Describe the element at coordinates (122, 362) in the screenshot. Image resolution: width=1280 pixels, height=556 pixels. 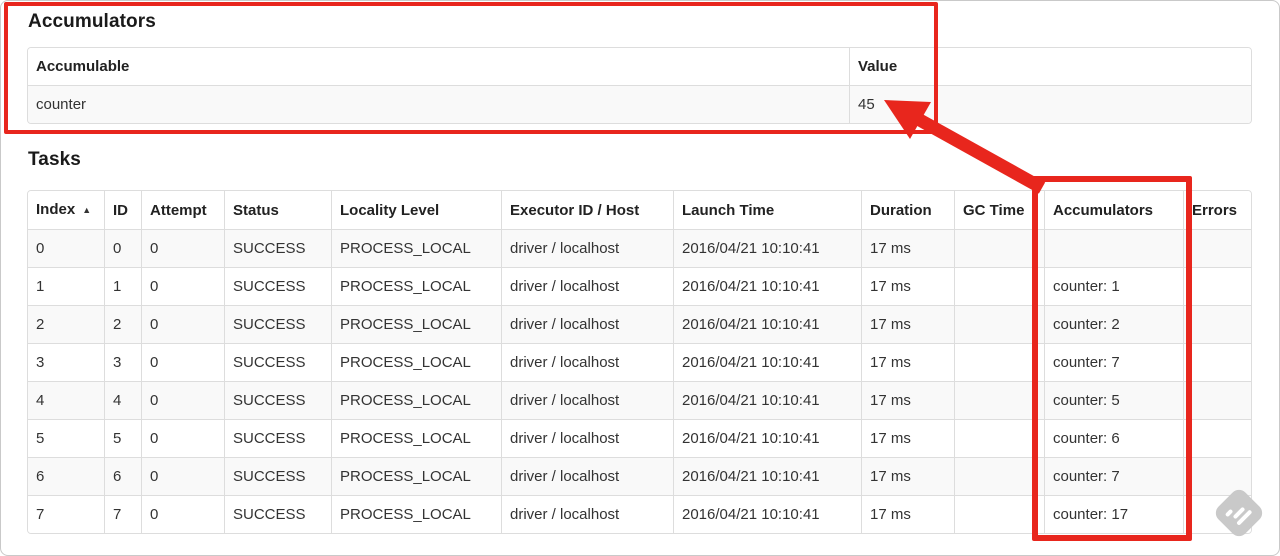
I see `cell: 3` at that location.